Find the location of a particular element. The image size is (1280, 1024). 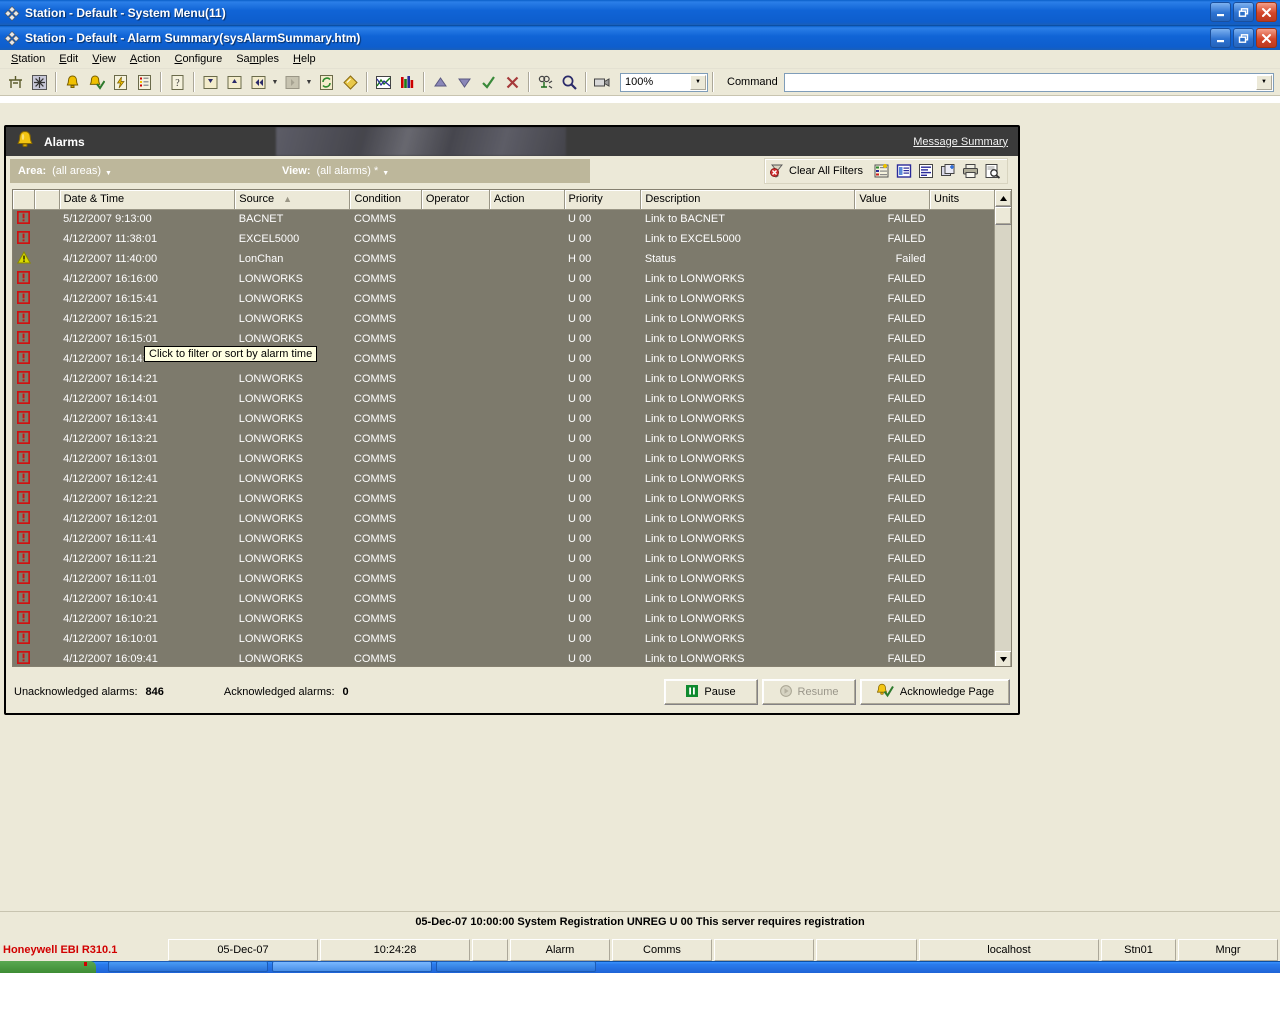

alarm-grid-scrollbar is located at coordinates (1002, 428).